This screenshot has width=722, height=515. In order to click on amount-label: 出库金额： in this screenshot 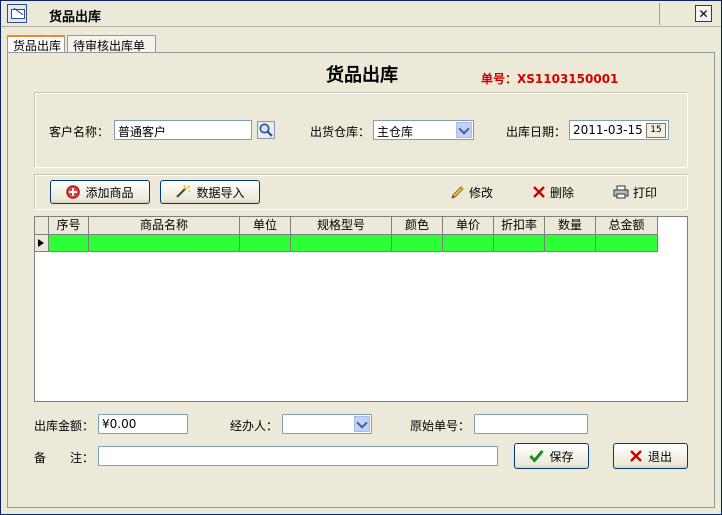, I will do `click(64, 426)`.